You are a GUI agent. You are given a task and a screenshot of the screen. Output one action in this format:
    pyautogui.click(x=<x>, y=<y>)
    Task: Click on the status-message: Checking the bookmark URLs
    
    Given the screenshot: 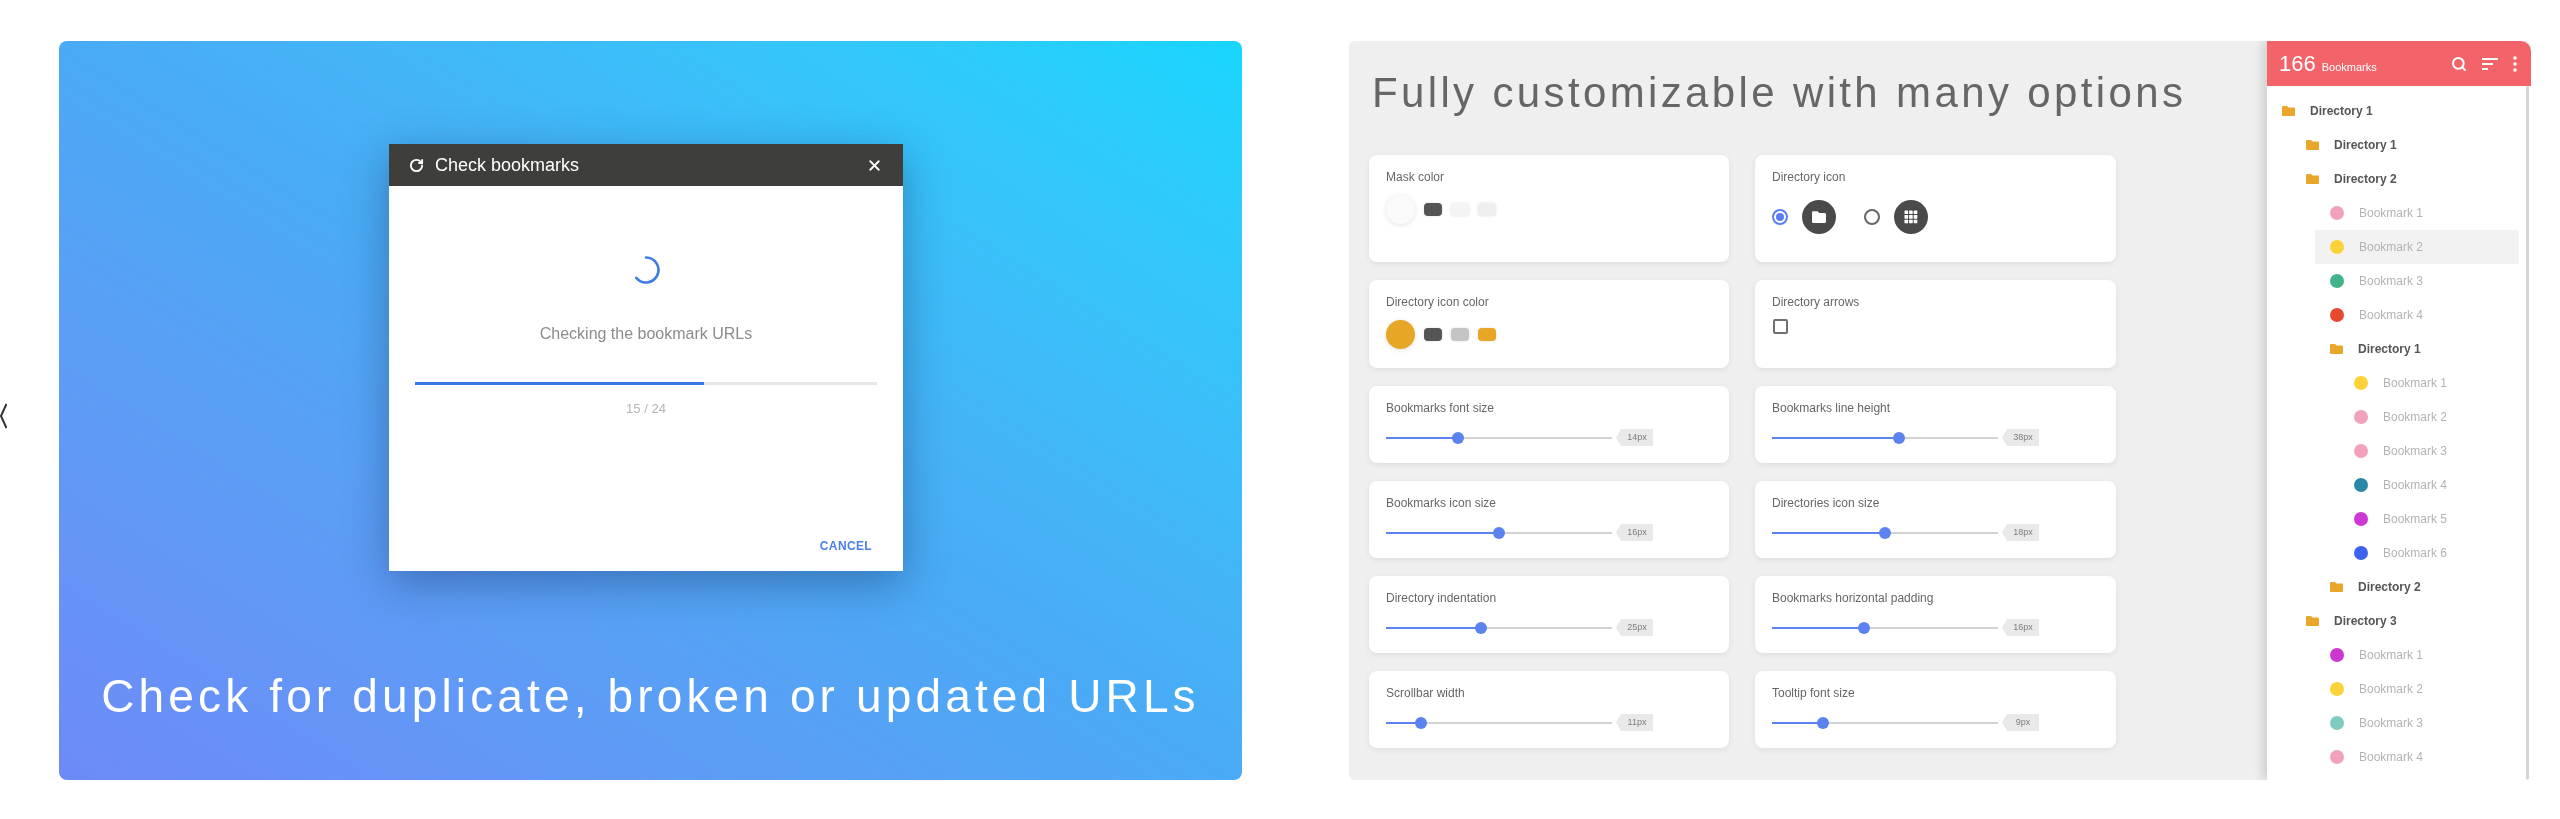 What is the action you would take?
    pyautogui.click(x=646, y=334)
    